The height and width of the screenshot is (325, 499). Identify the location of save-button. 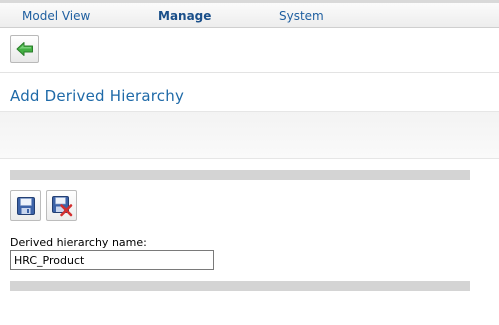
(25, 205).